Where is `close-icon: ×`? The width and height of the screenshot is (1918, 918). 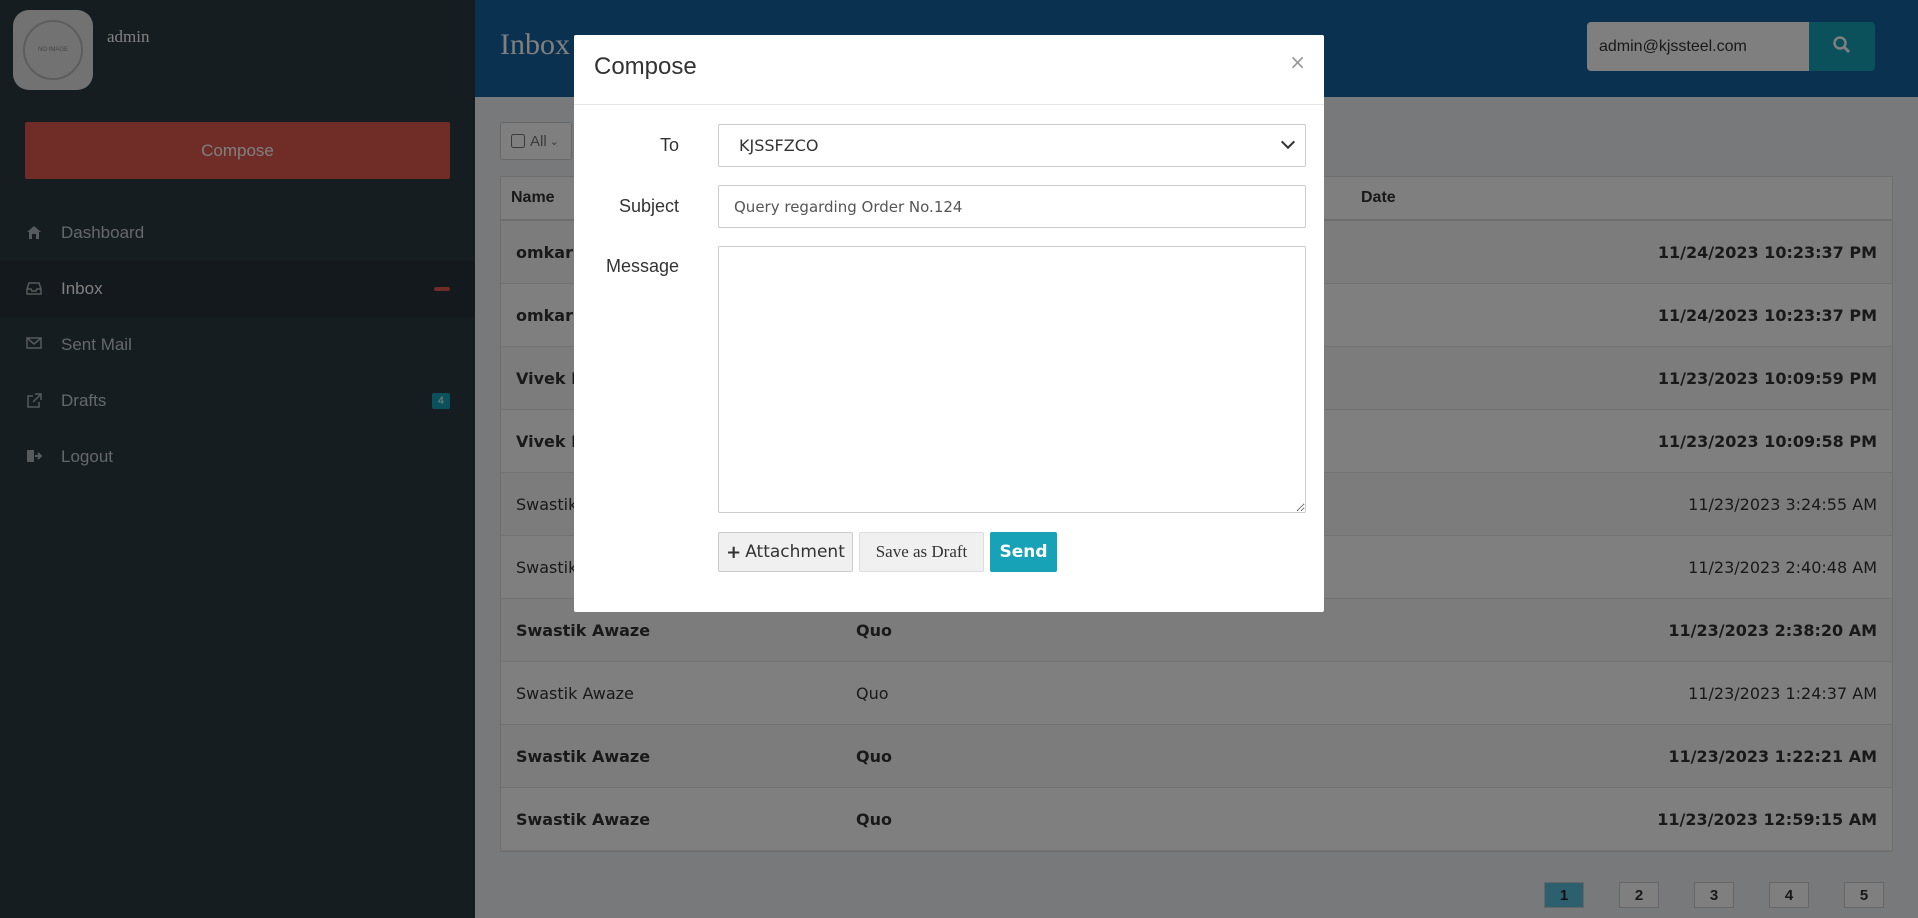
close-icon: × is located at coordinates (1297, 62).